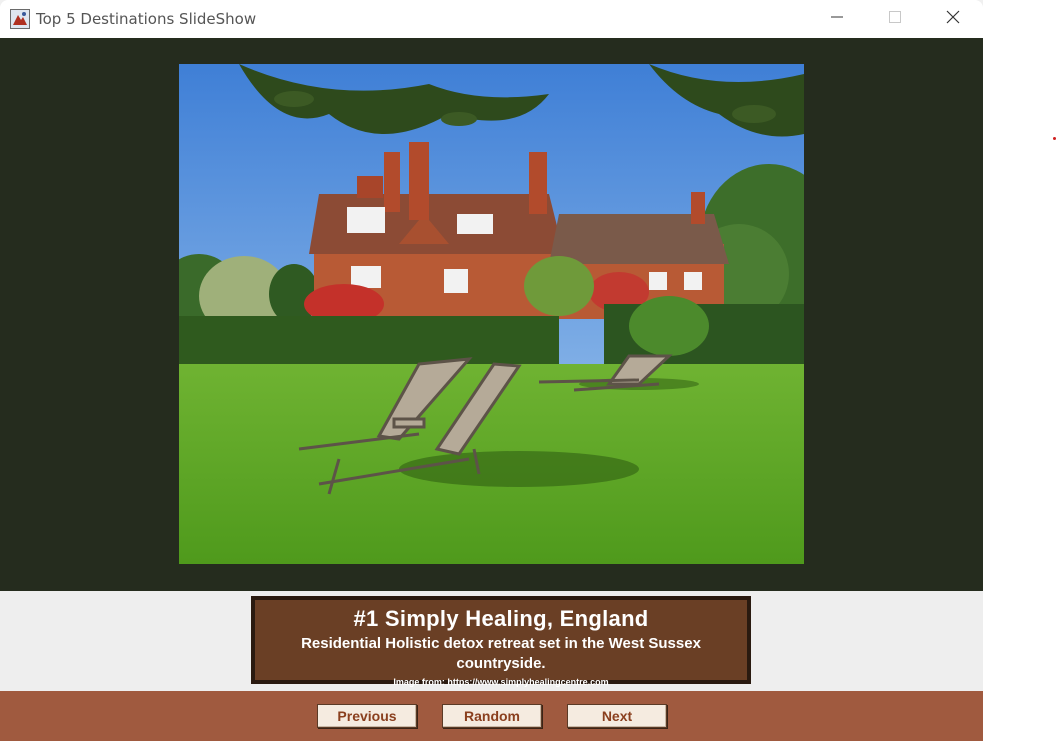  I want to click on java-app-icon, so click(20, 19).